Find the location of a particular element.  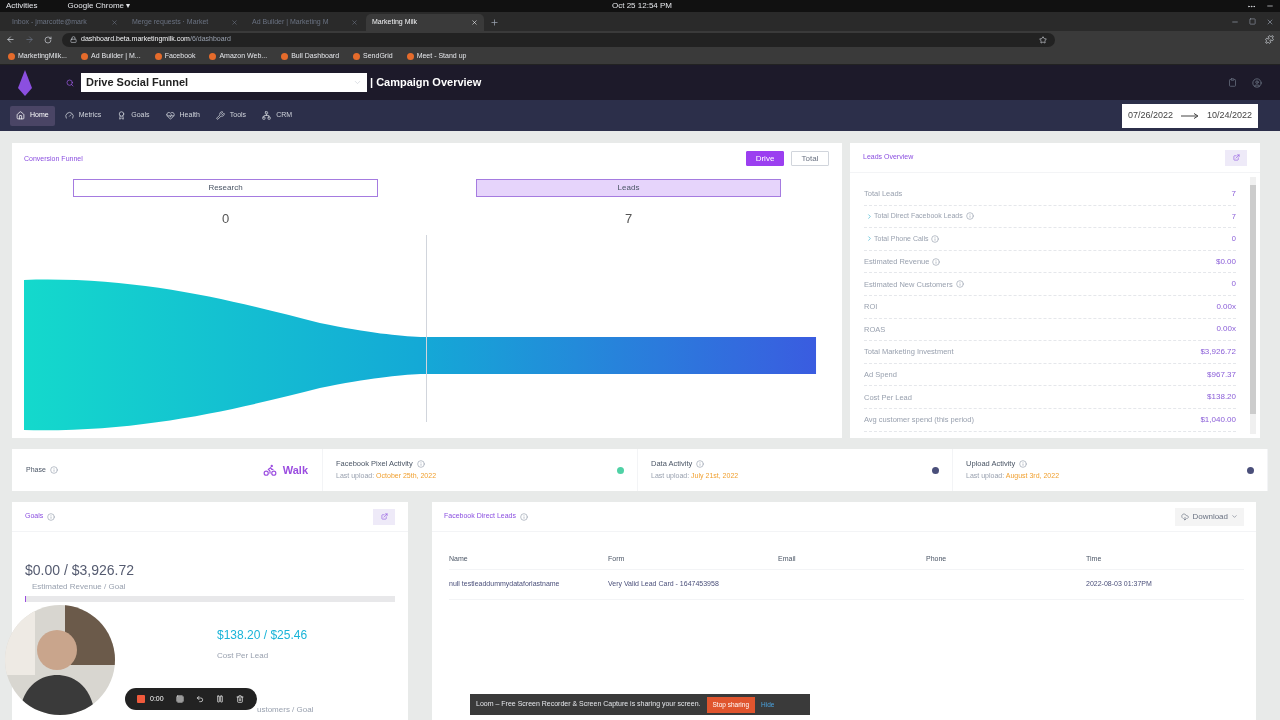

search-icon is located at coordinates (70, 82).